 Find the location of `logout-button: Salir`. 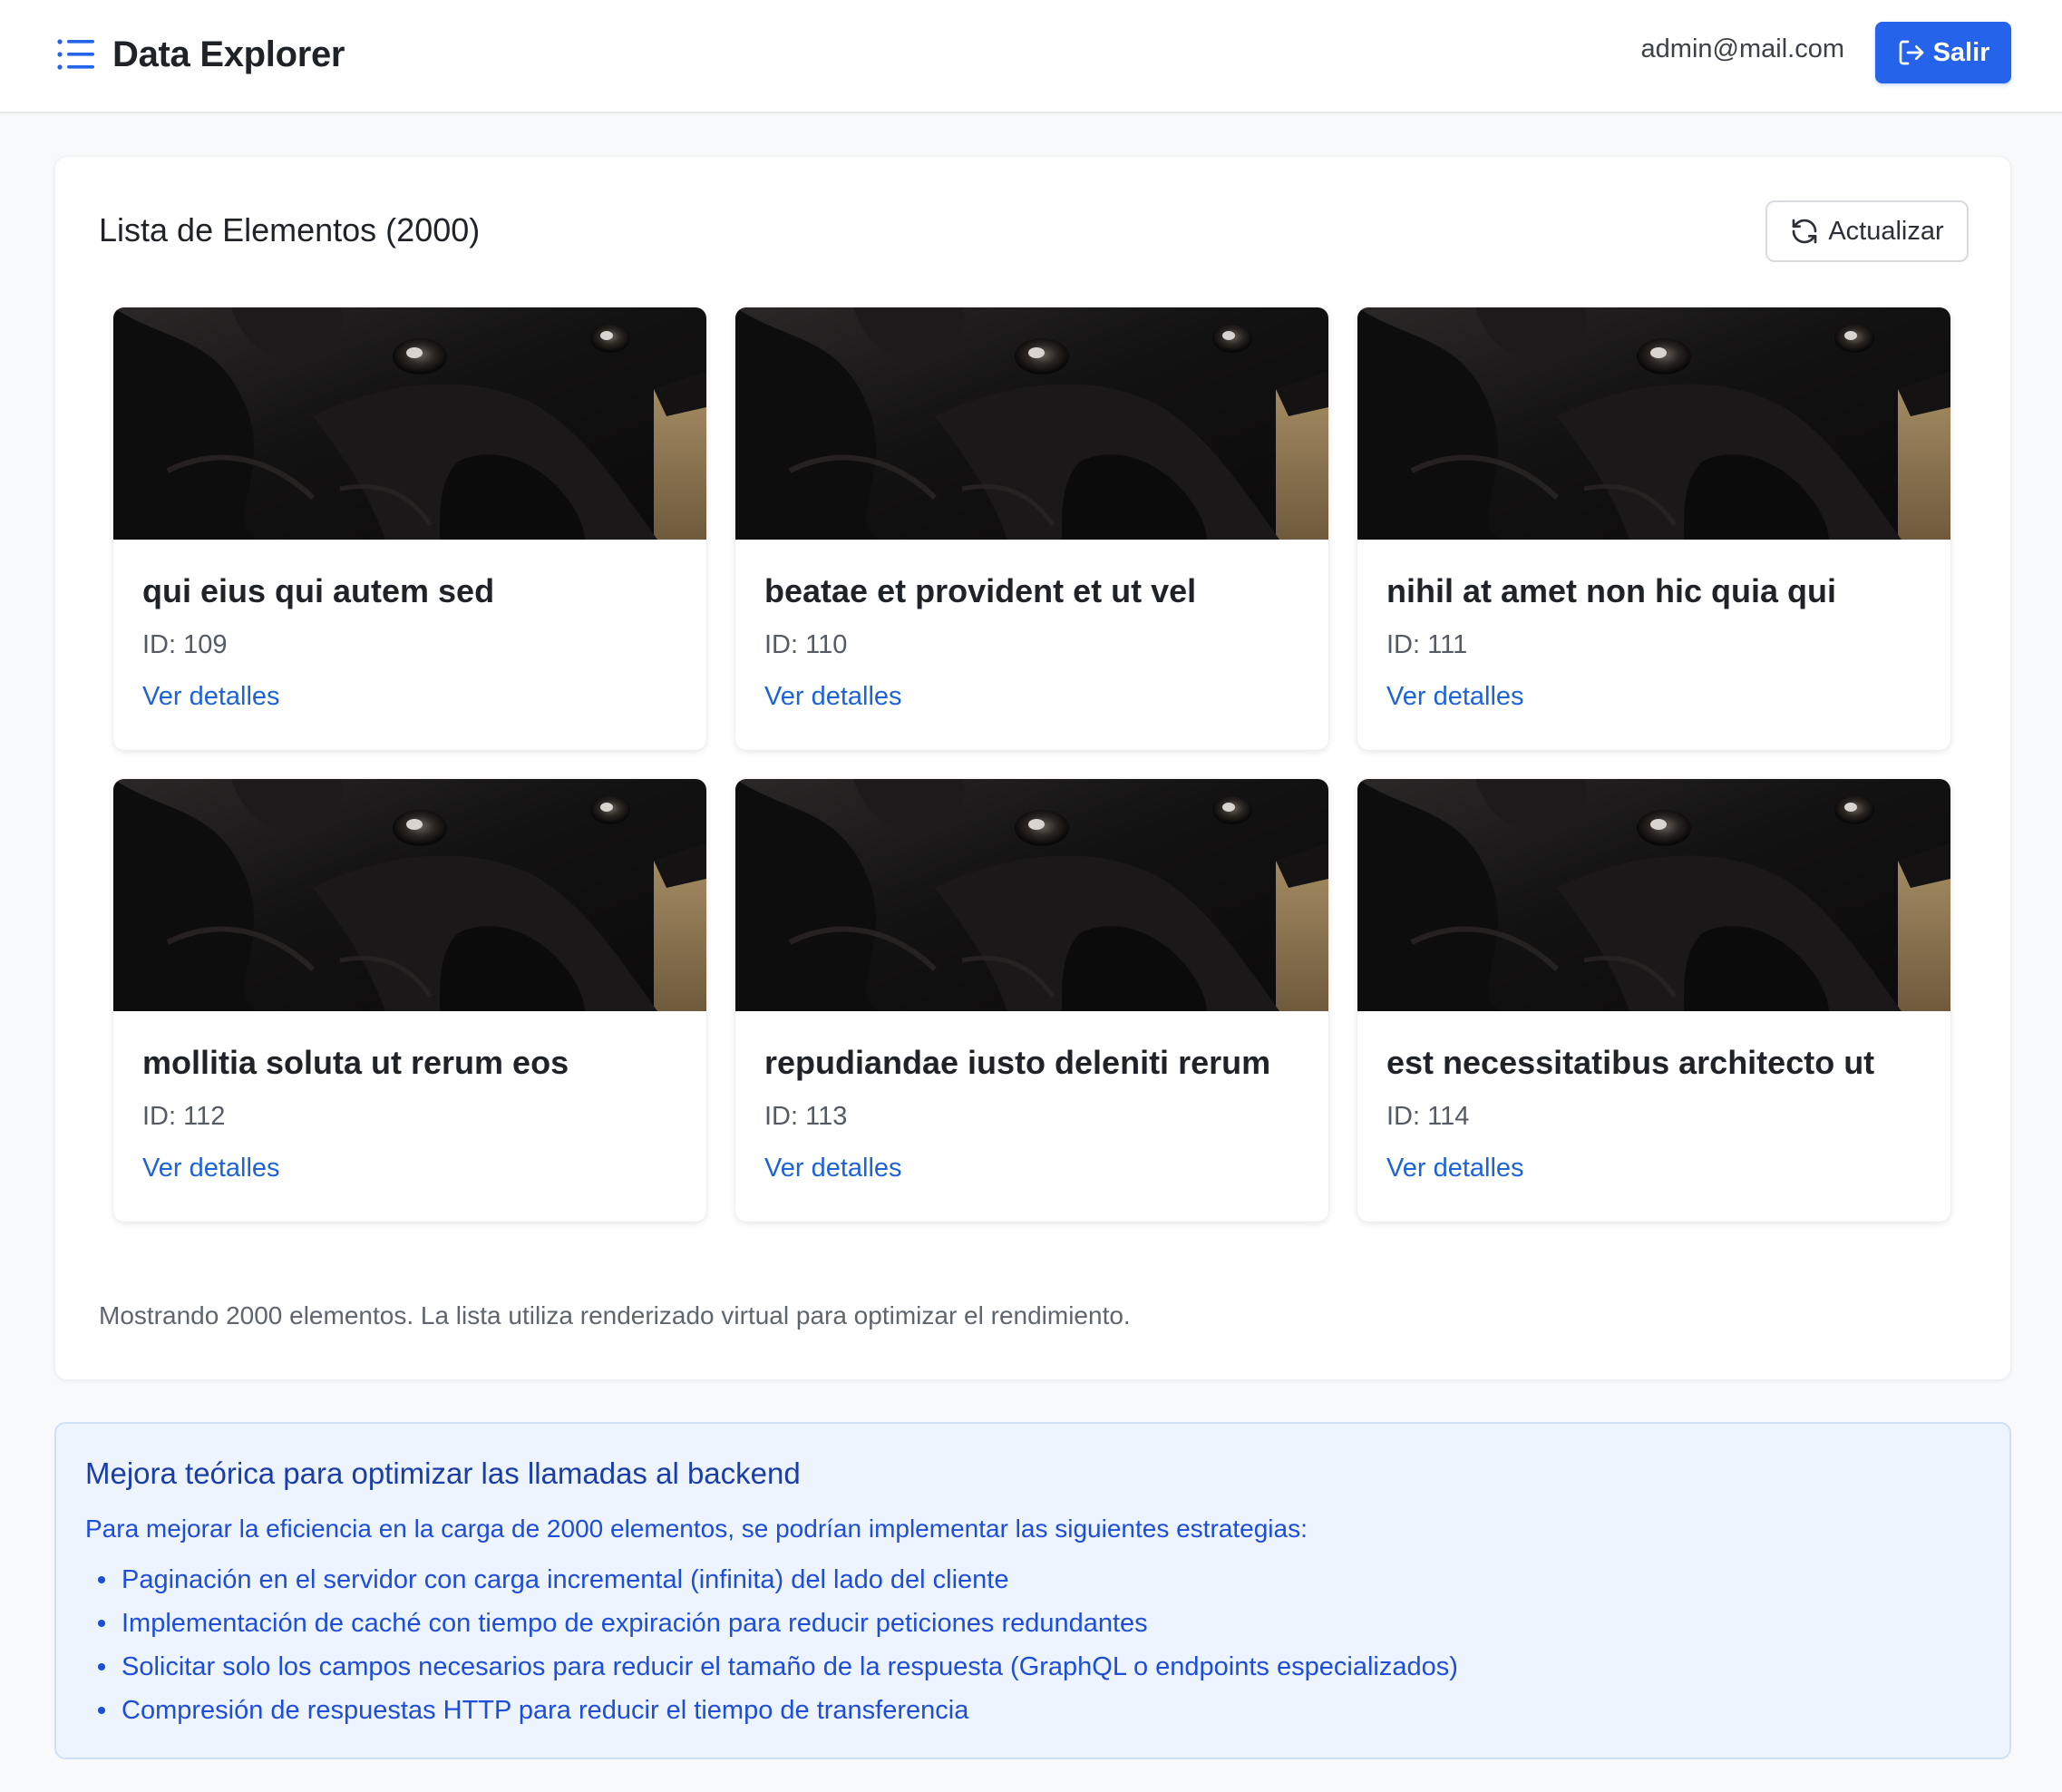

logout-button: Salir is located at coordinates (1943, 52).